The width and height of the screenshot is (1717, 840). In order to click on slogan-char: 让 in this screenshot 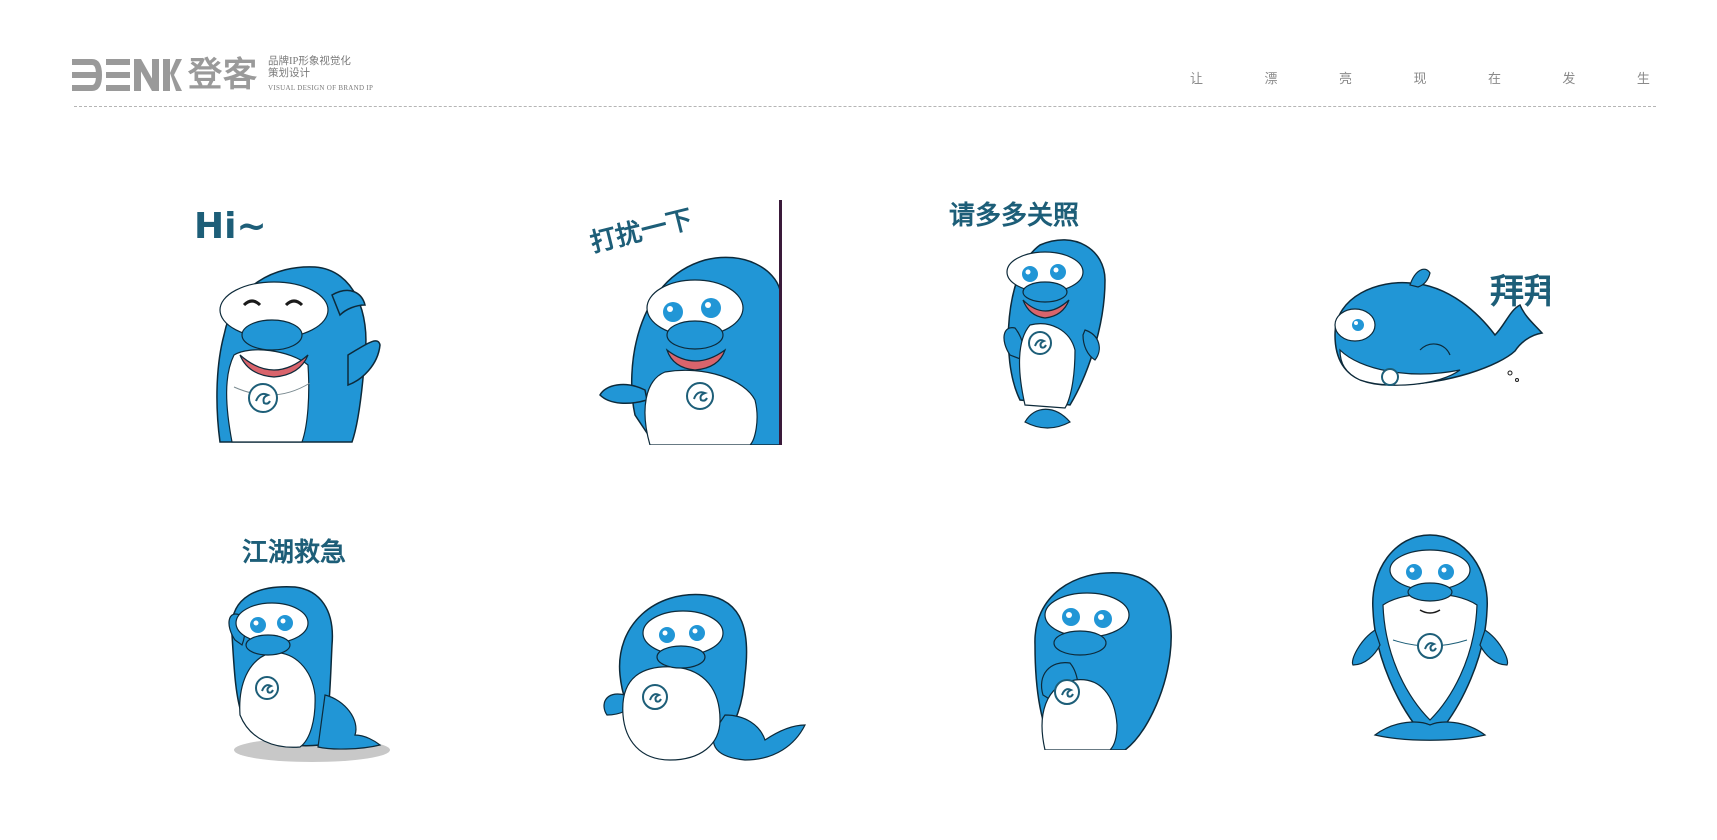, I will do `click(1197, 79)`.